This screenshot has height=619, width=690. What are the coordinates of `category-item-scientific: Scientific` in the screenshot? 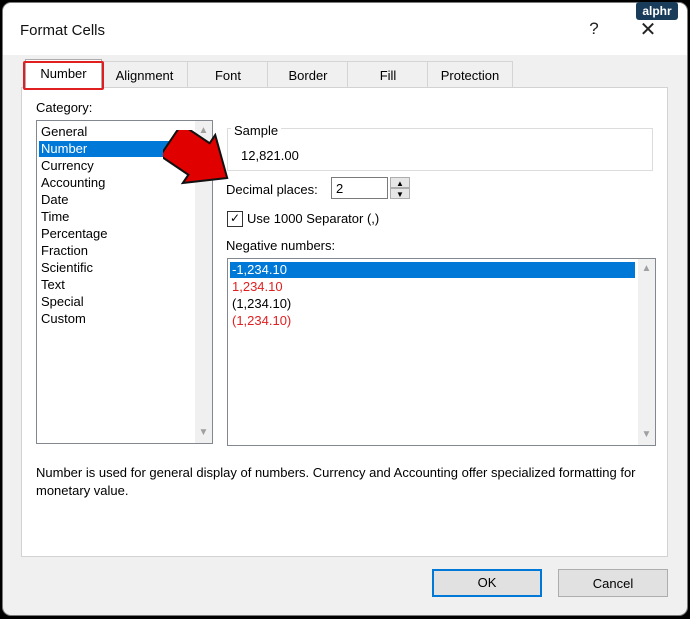 It's located at (115, 268).